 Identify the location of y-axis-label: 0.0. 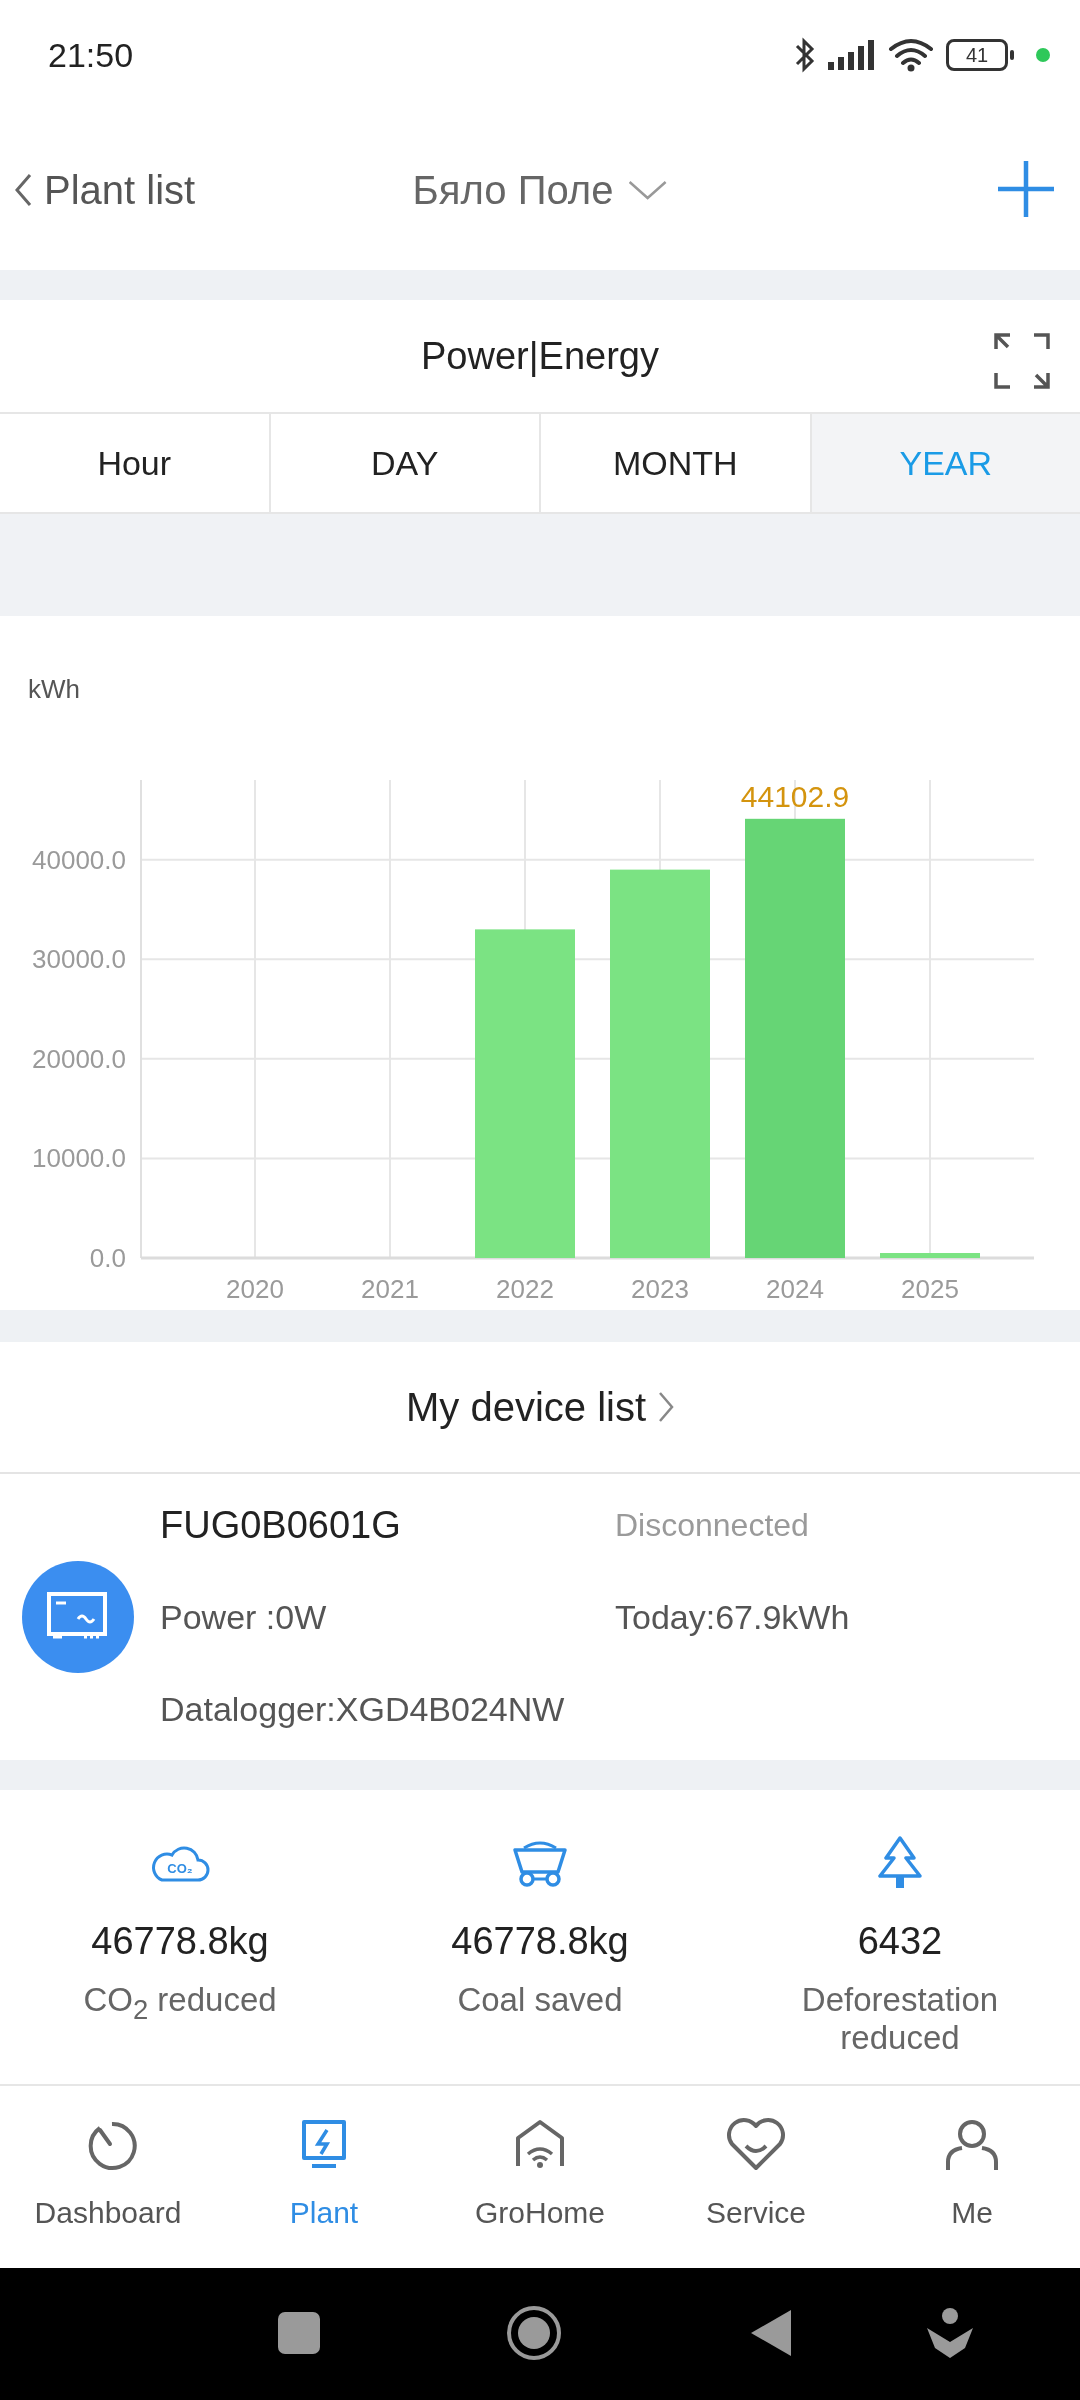
(107, 1258).